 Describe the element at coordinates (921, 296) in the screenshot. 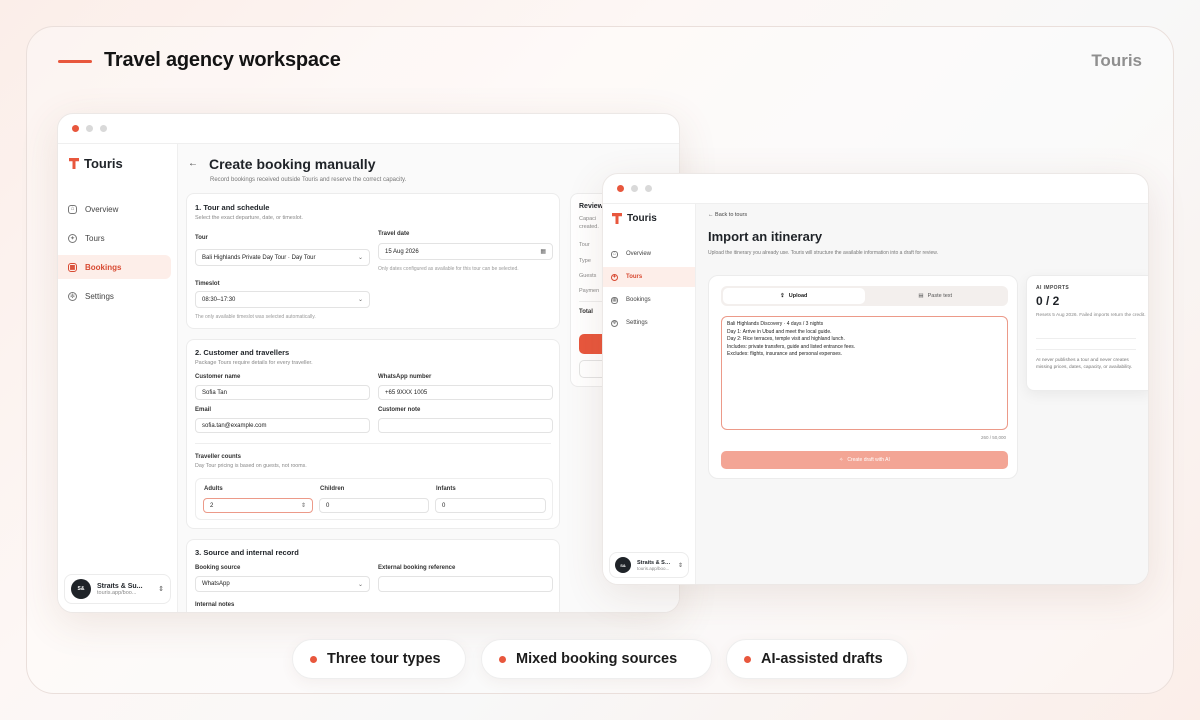

I see `document-icon: ▤` at that location.